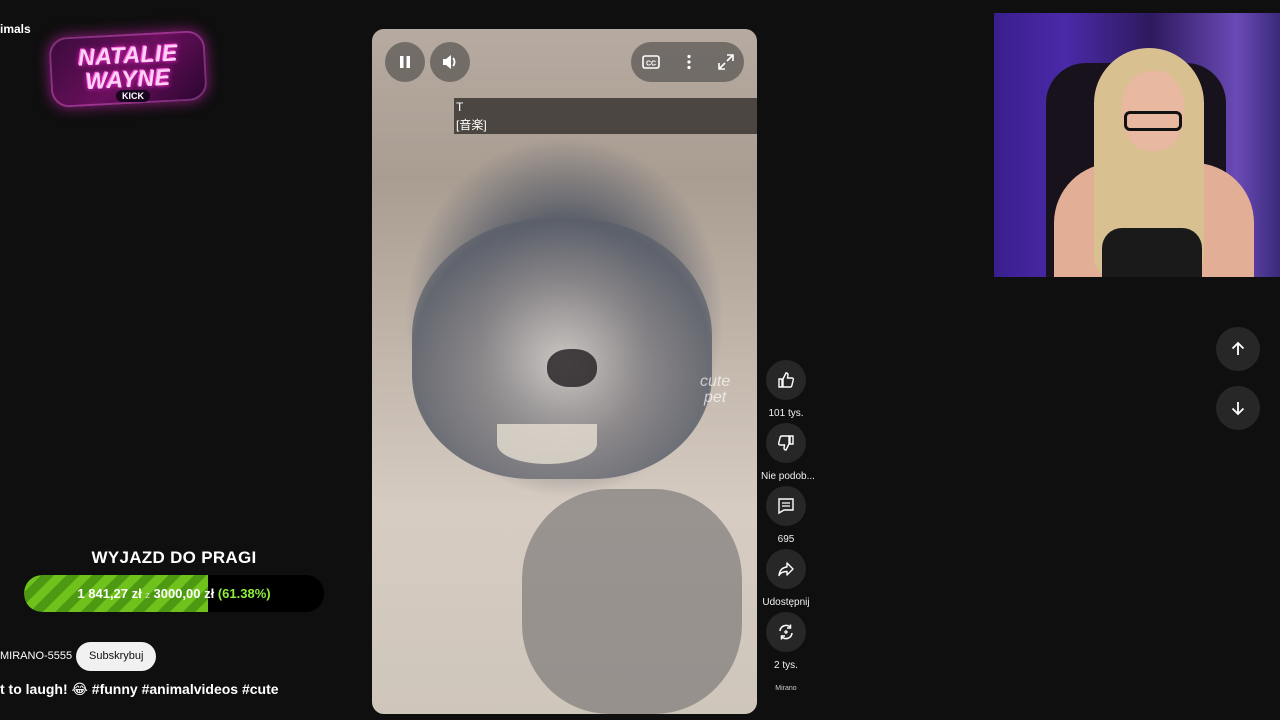  What do you see at coordinates (786, 539) in the screenshot?
I see `comments-count: 695` at bounding box center [786, 539].